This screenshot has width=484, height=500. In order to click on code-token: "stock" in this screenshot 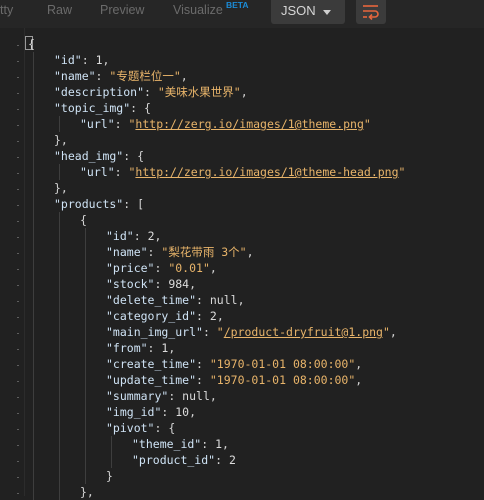, I will do `click(130, 284)`.